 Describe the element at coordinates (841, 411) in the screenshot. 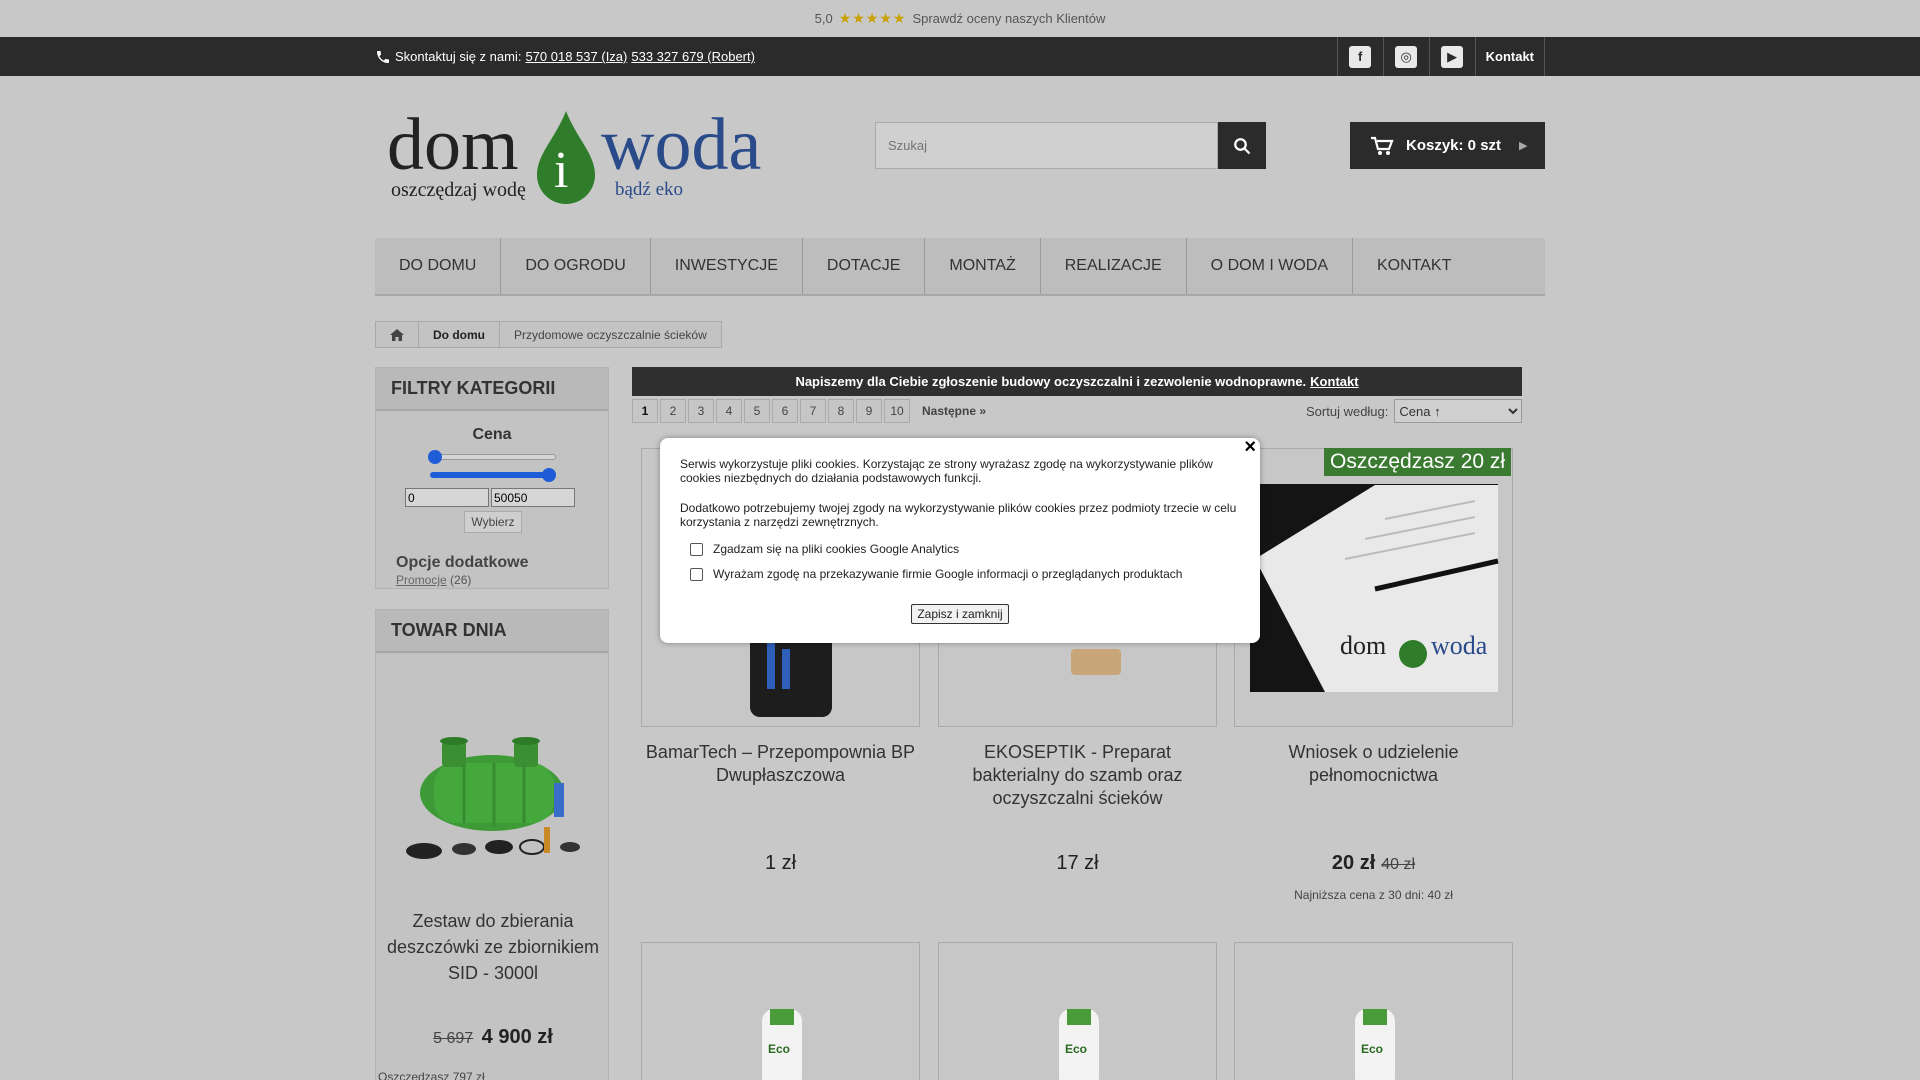

I see `page-8: 8` at that location.